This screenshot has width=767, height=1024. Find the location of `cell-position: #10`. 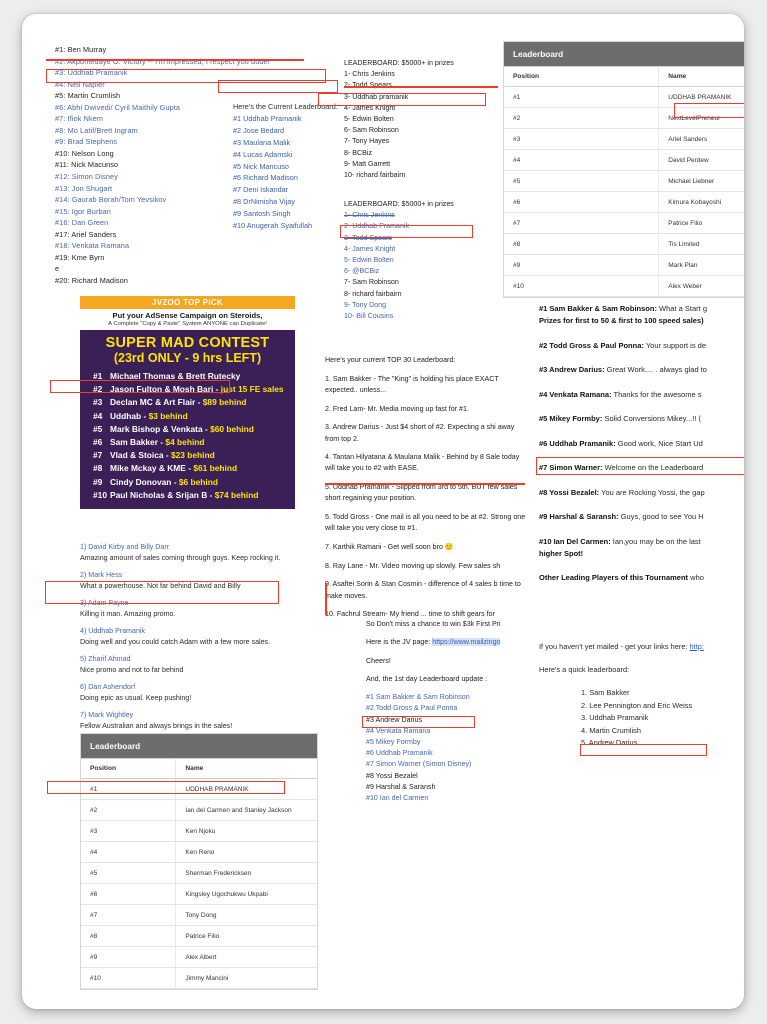

cell-position: #10 is located at coordinates (518, 286).